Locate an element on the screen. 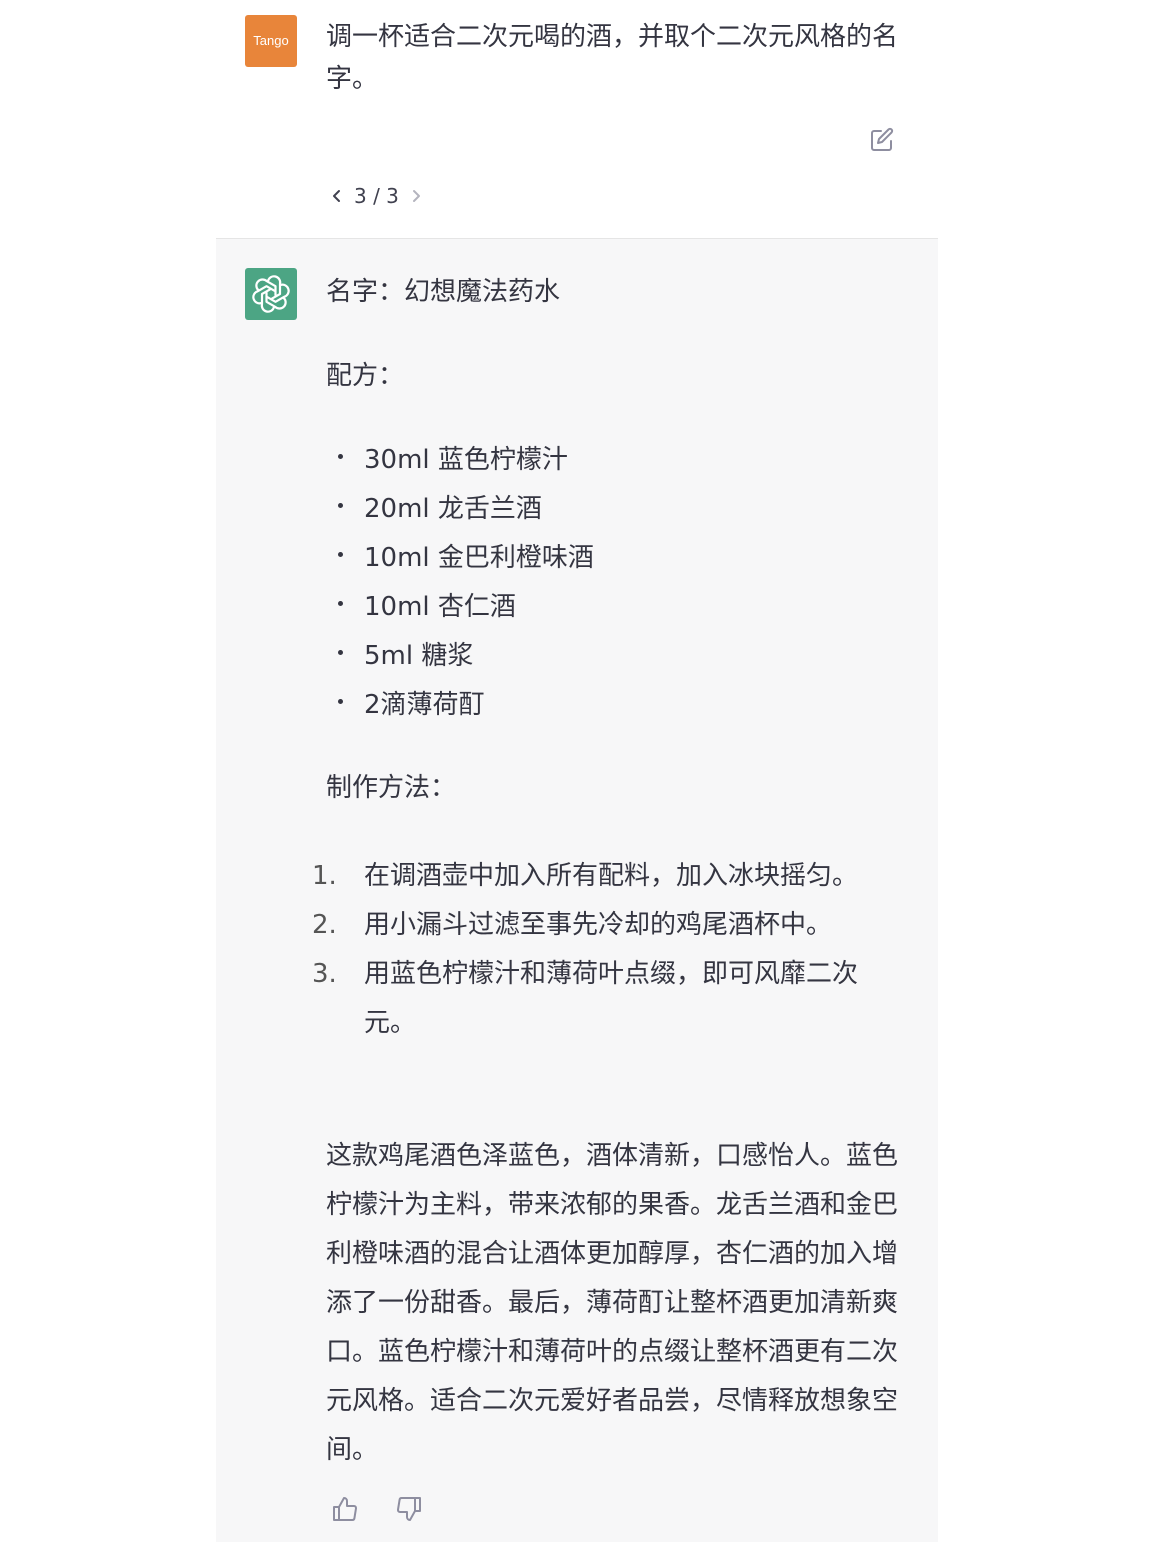  user-avatar: Tango is located at coordinates (271, 41).